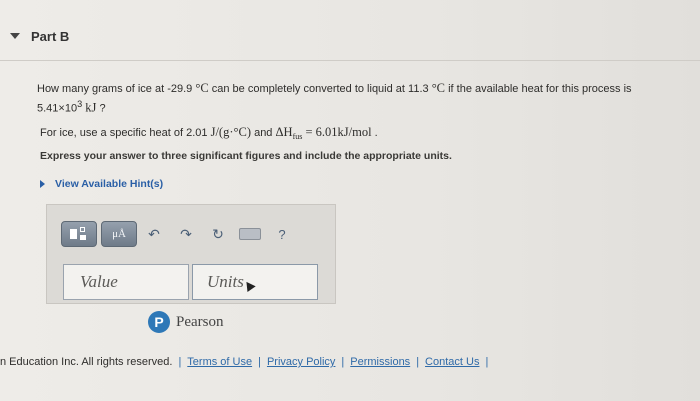  What do you see at coordinates (380, 362) in the screenshot?
I see `permissions-link: Permissions` at bounding box center [380, 362].